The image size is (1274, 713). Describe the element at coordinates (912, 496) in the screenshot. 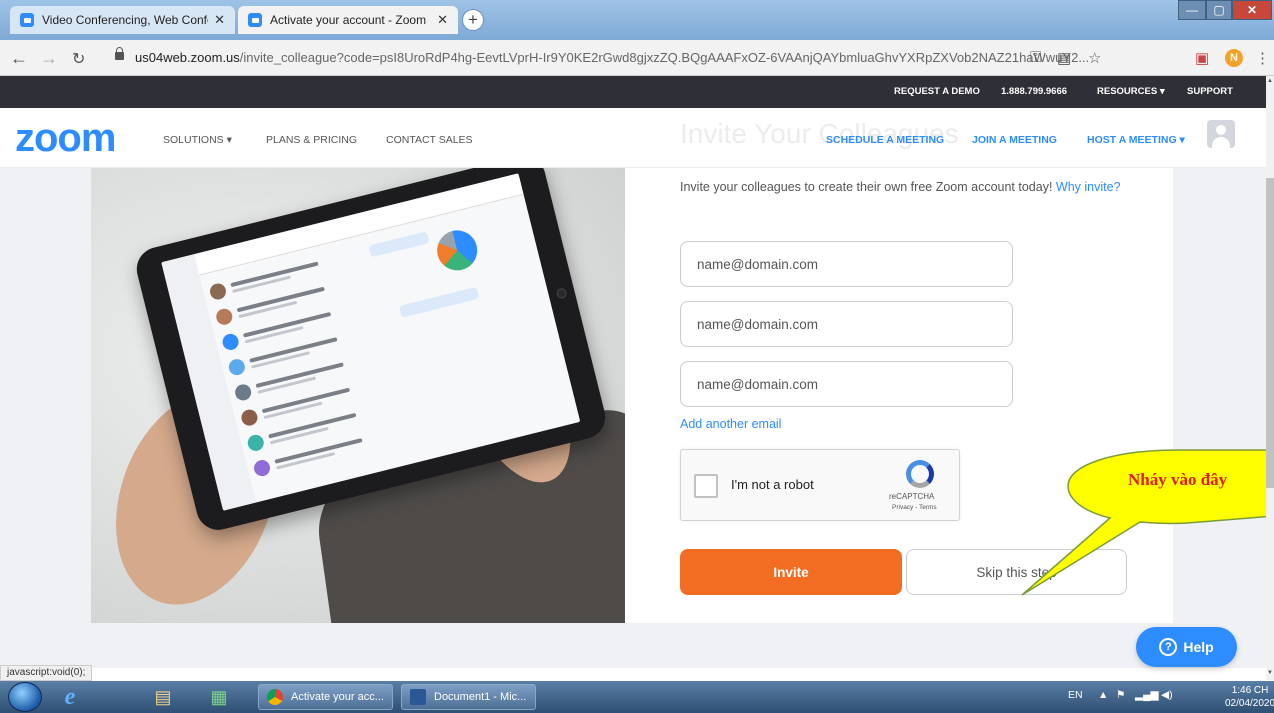

I see `recaptcha-brand: reCAPTCHA` at that location.